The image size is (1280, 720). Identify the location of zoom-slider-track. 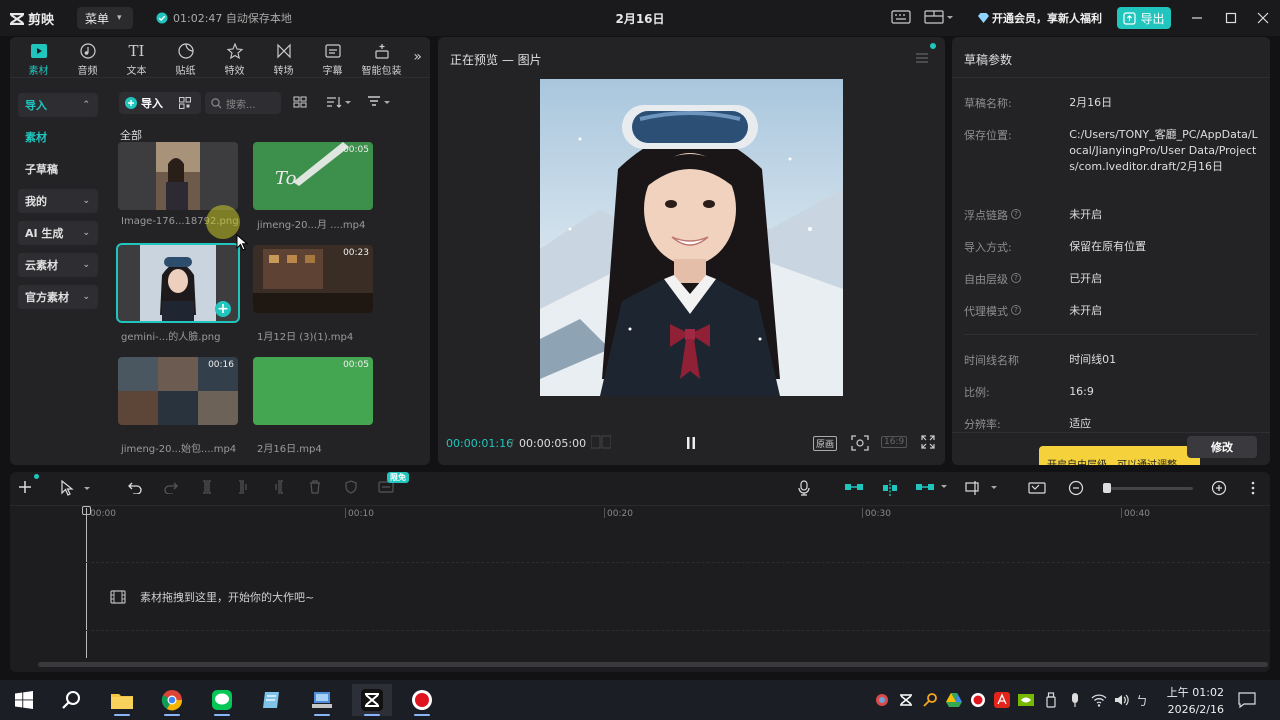
(1148, 488).